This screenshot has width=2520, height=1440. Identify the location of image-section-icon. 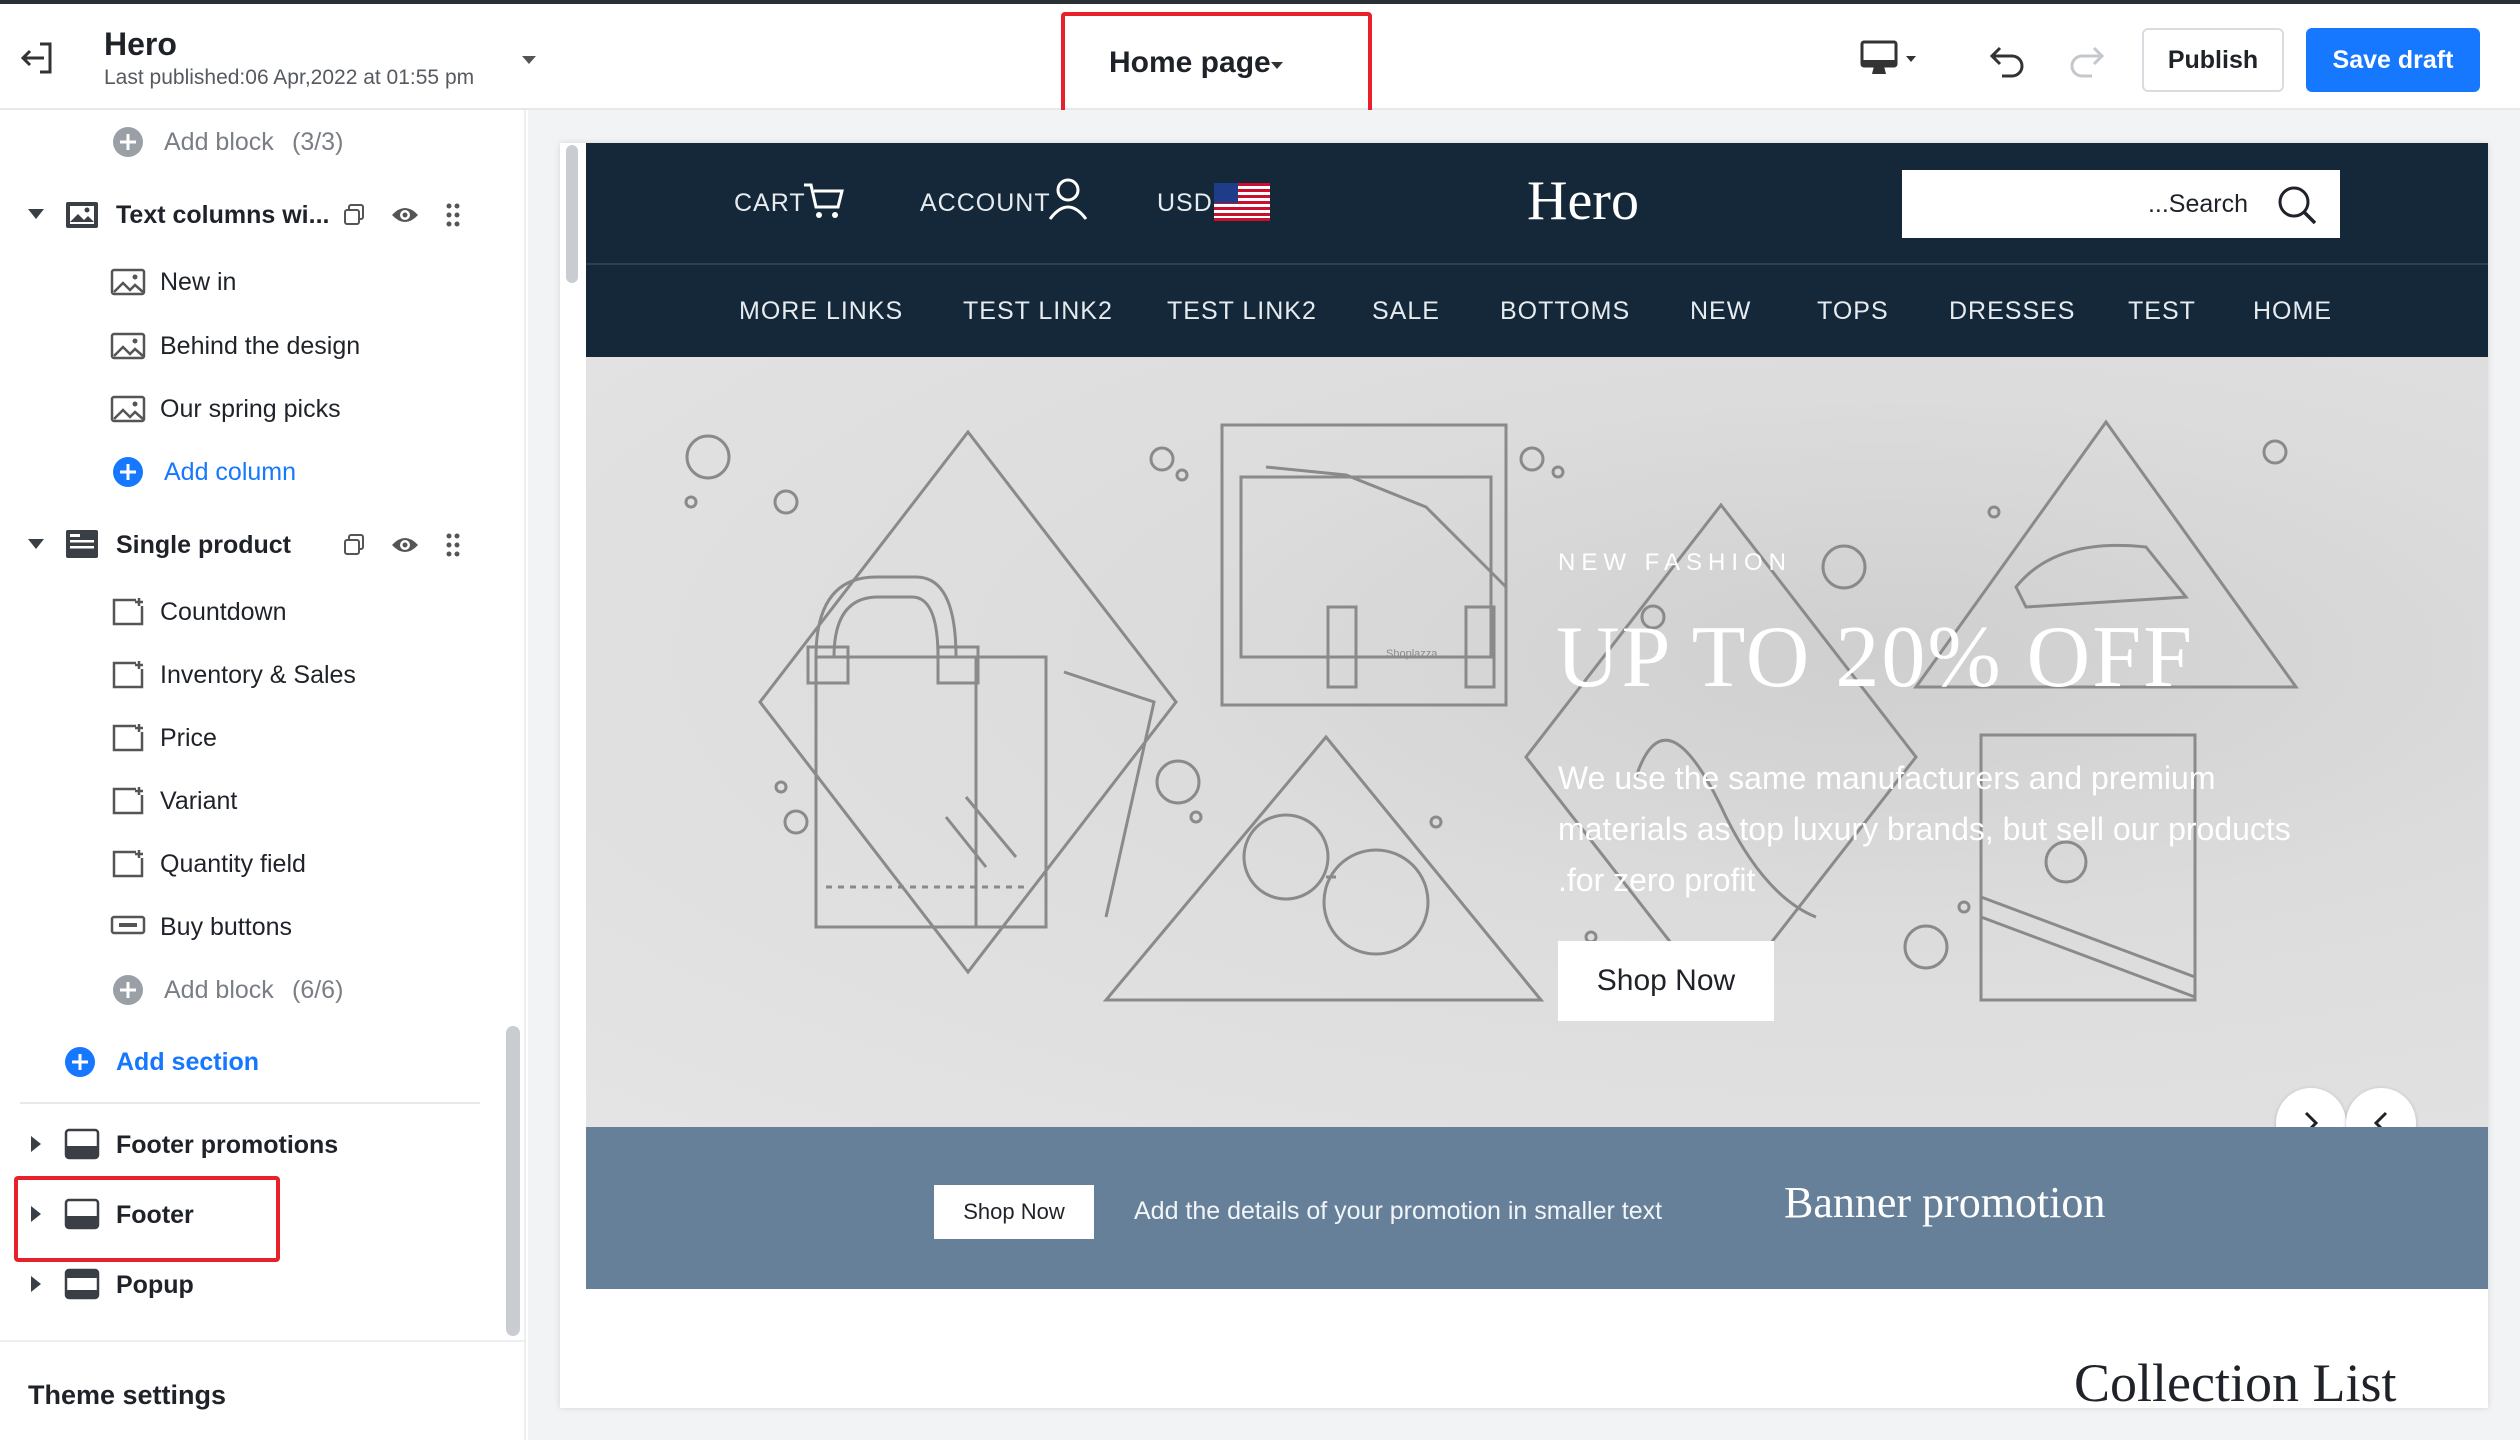
(82, 215).